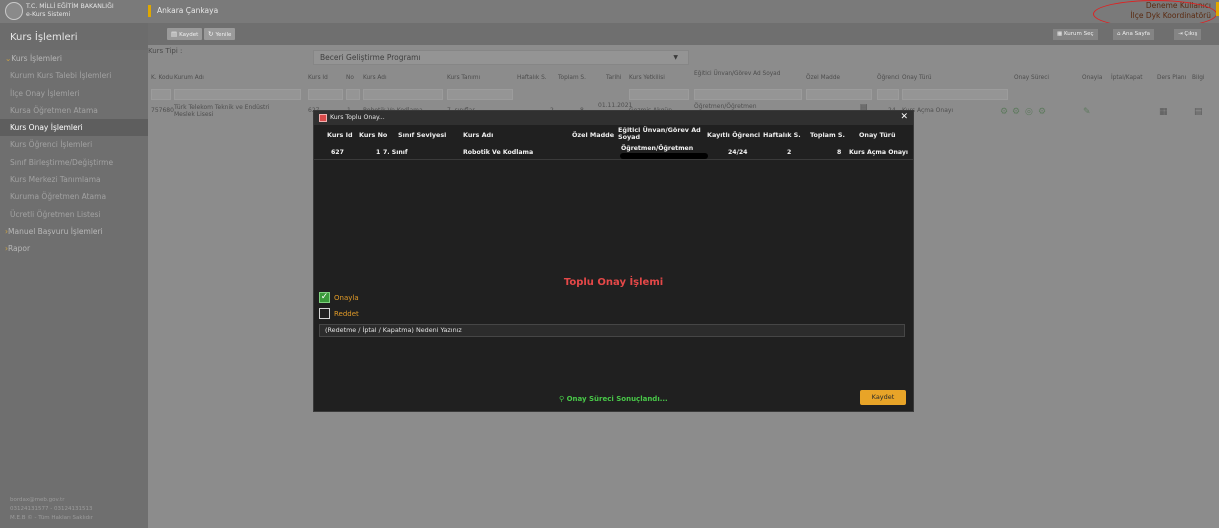 This screenshot has width=1219, height=528. I want to click on modal-col-header: Özel Madde, so click(593, 135).